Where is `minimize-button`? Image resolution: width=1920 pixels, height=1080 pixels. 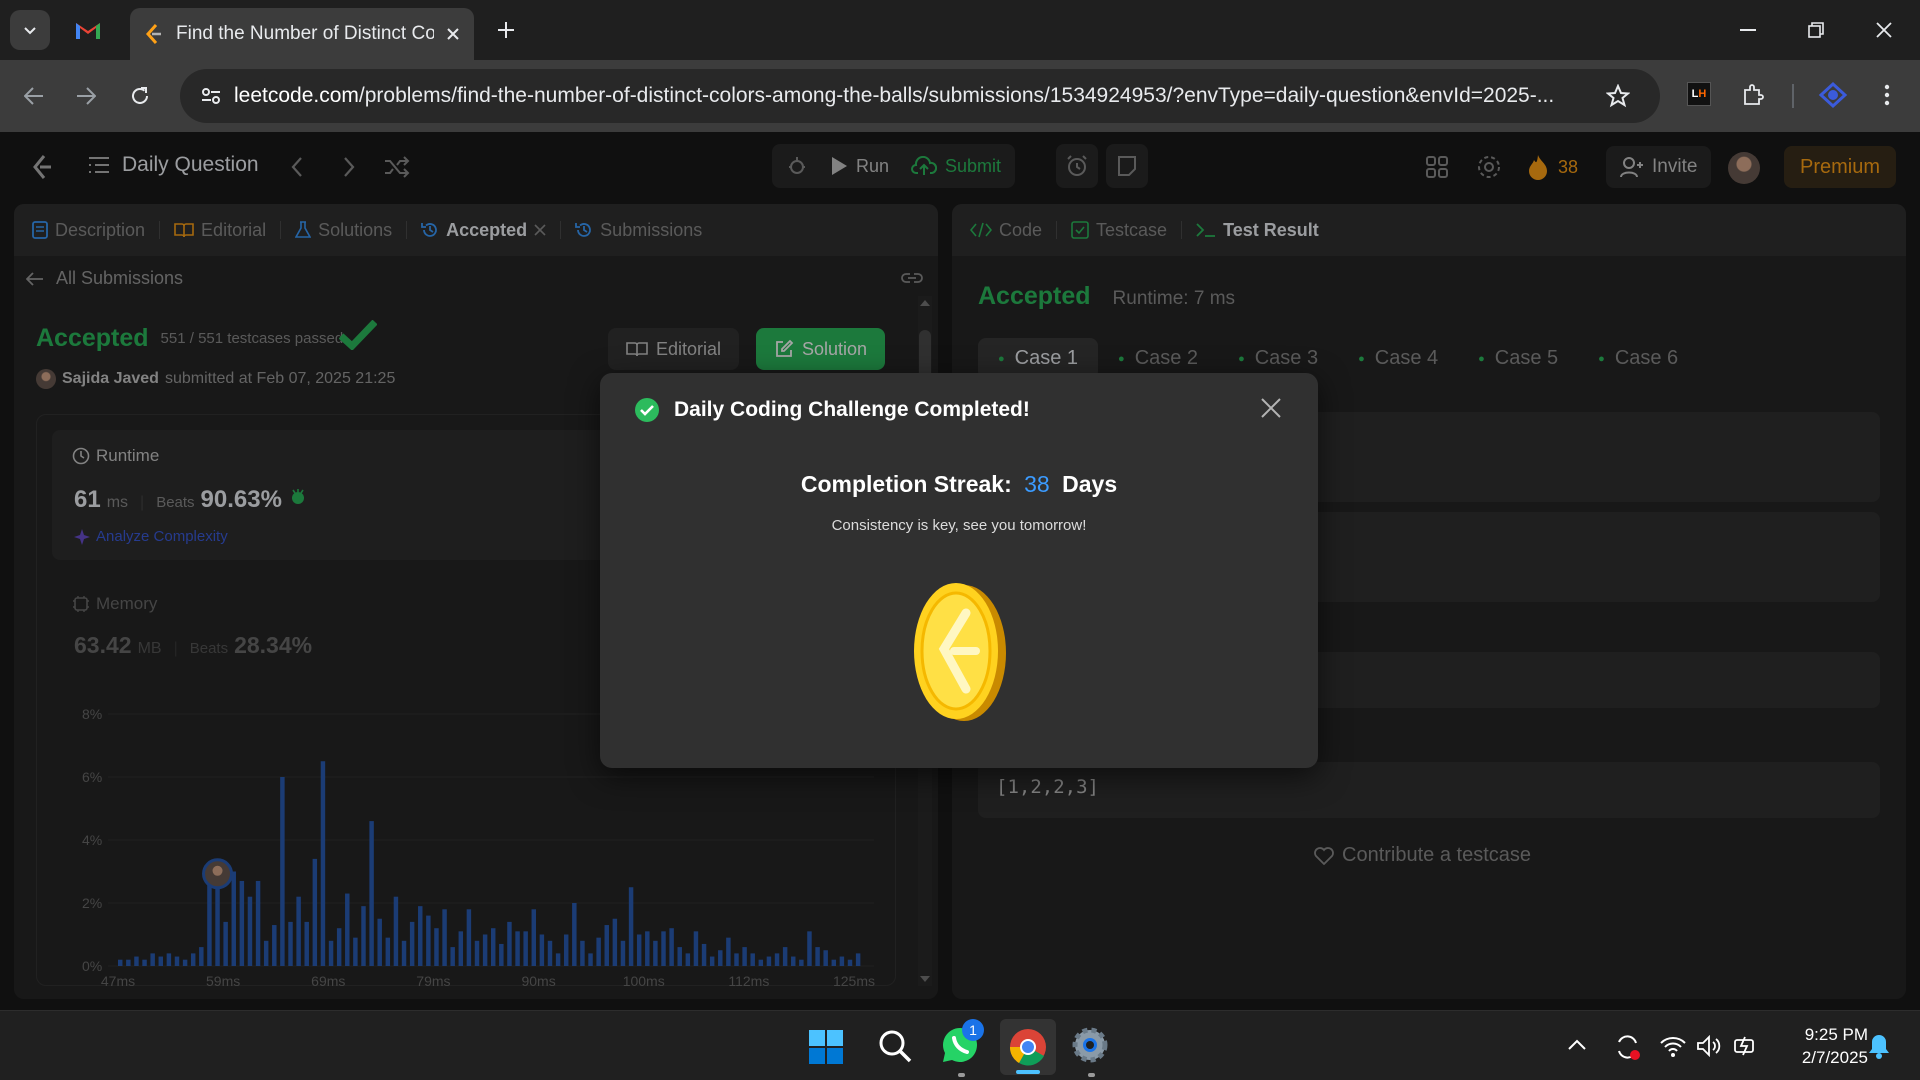 minimize-button is located at coordinates (1748, 30).